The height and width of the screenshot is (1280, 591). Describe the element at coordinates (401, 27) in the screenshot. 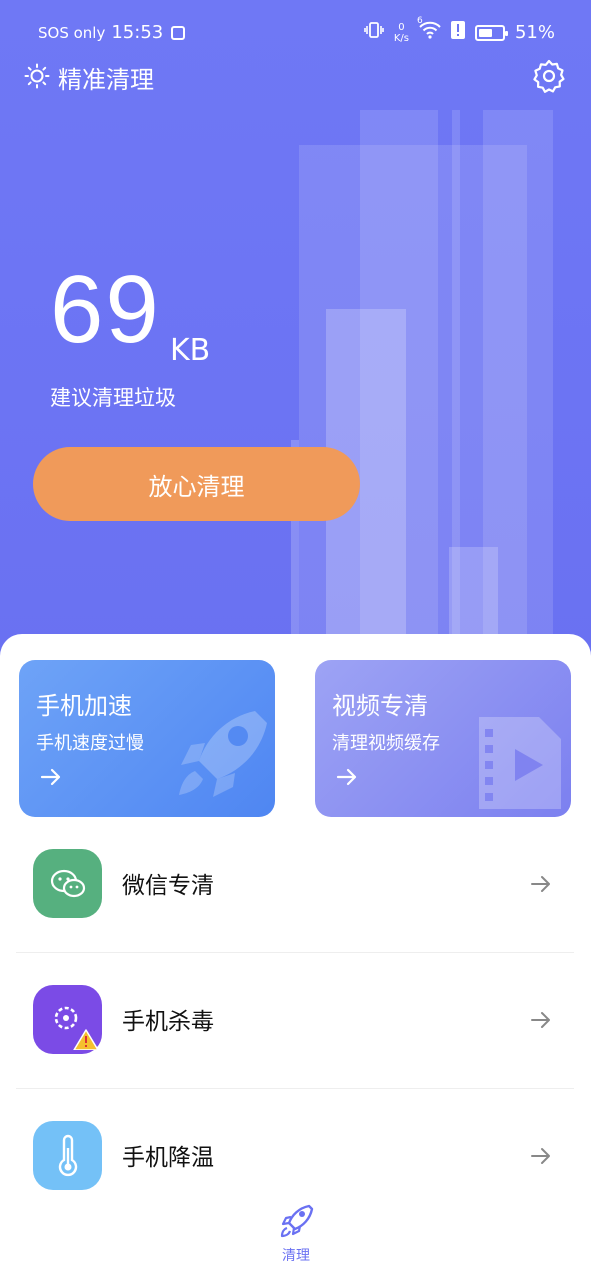

I see `net-speed-value: 0` at that location.